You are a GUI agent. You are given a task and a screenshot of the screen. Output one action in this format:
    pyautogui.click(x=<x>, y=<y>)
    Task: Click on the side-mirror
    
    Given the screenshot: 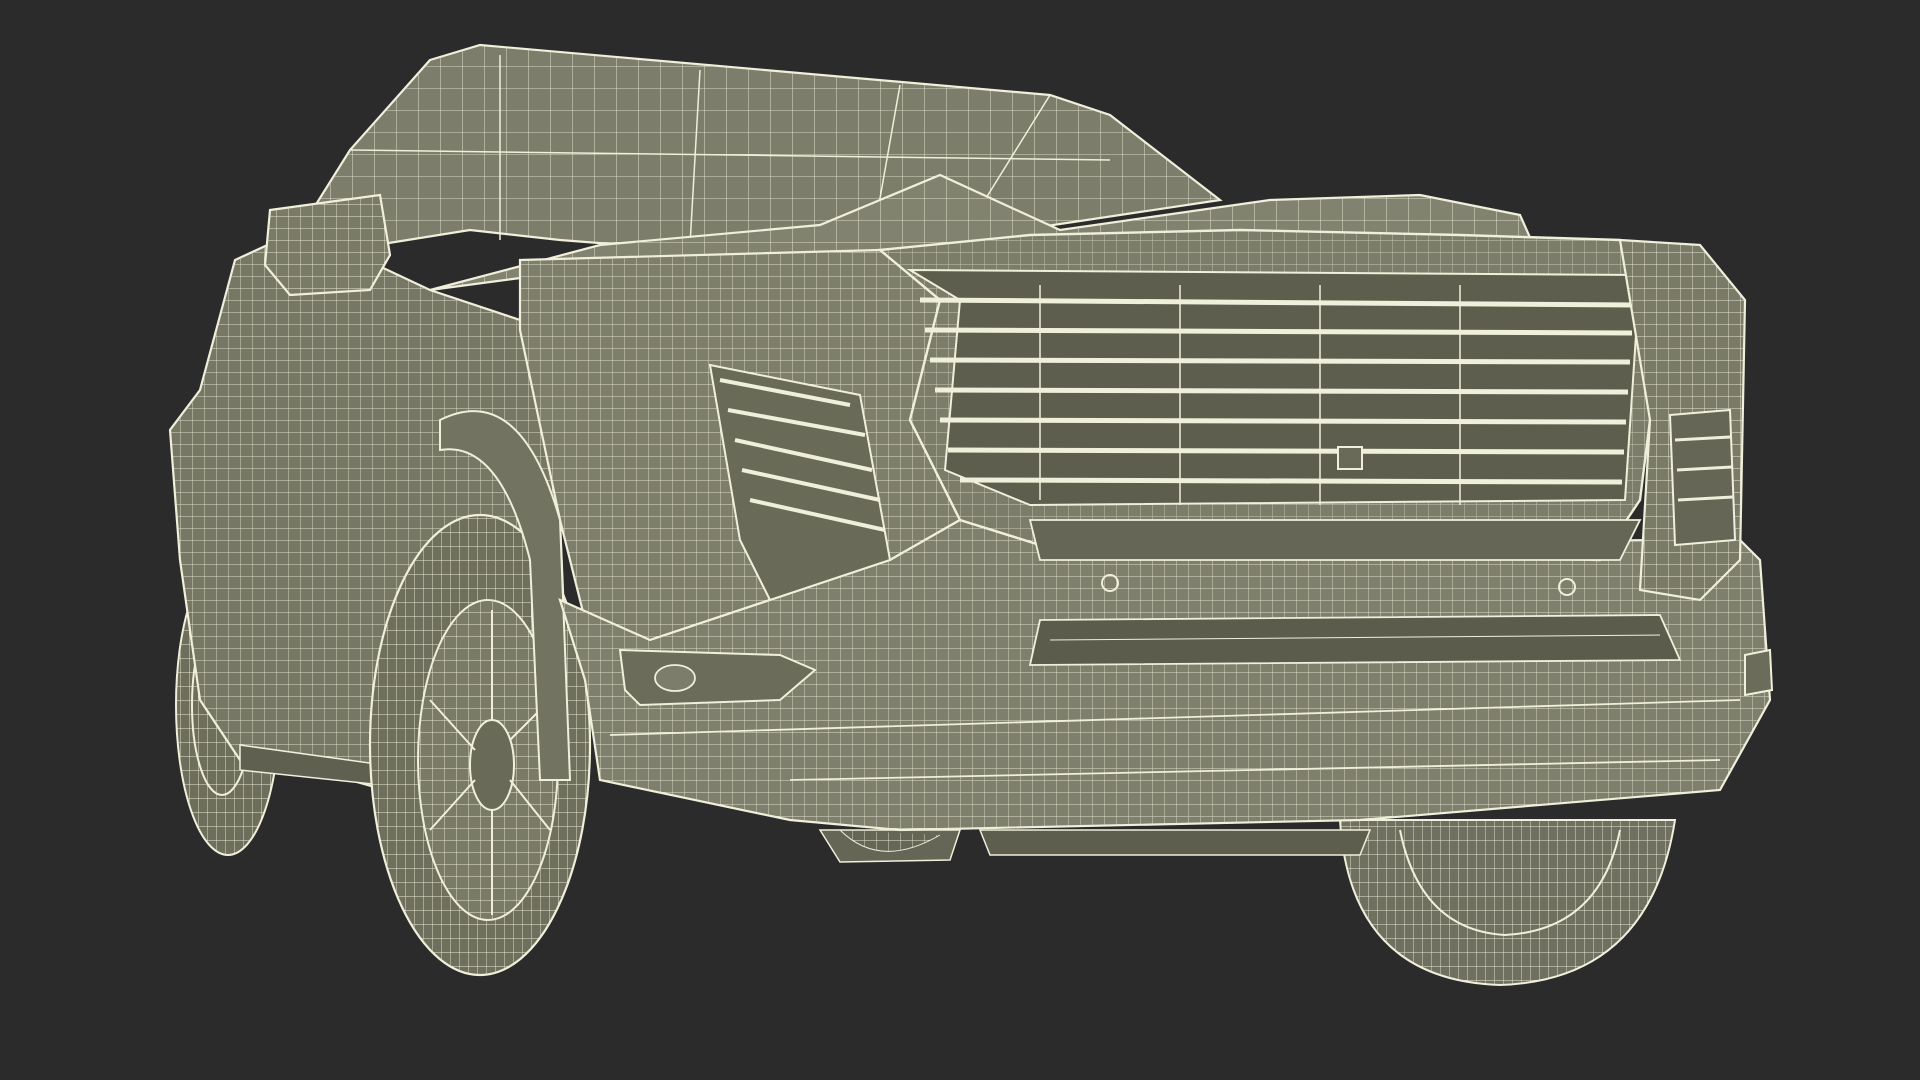 What is the action you would take?
    pyautogui.click(x=327, y=245)
    